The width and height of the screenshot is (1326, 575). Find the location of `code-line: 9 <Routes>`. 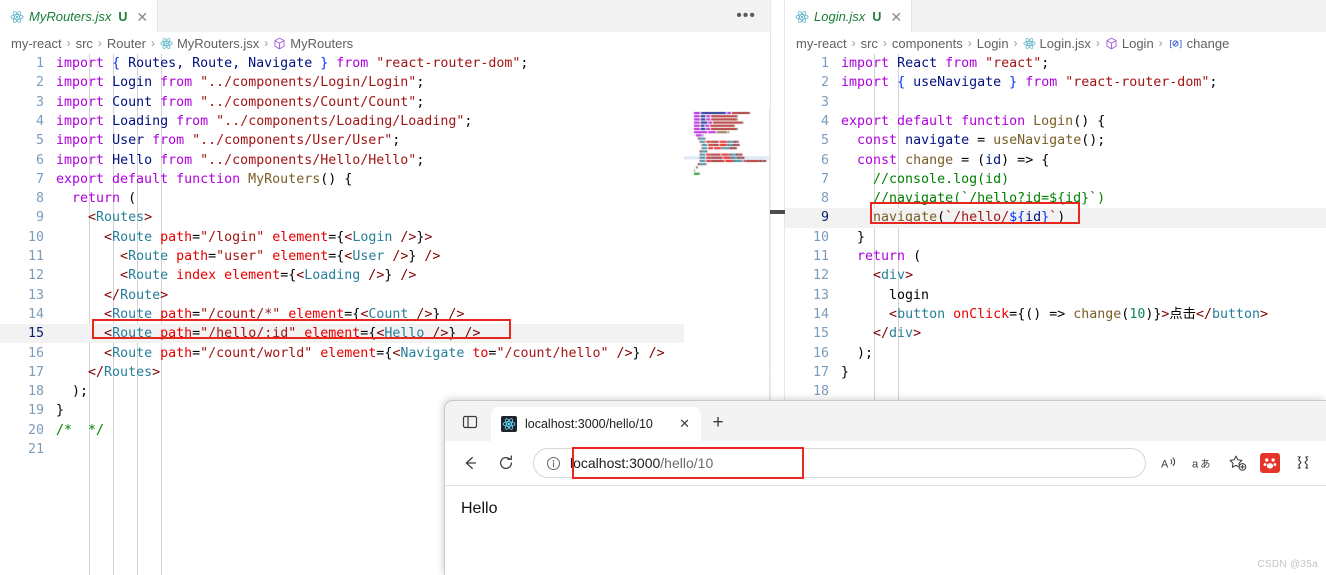

code-line: 9 <Routes> is located at coordinates (385, 217).